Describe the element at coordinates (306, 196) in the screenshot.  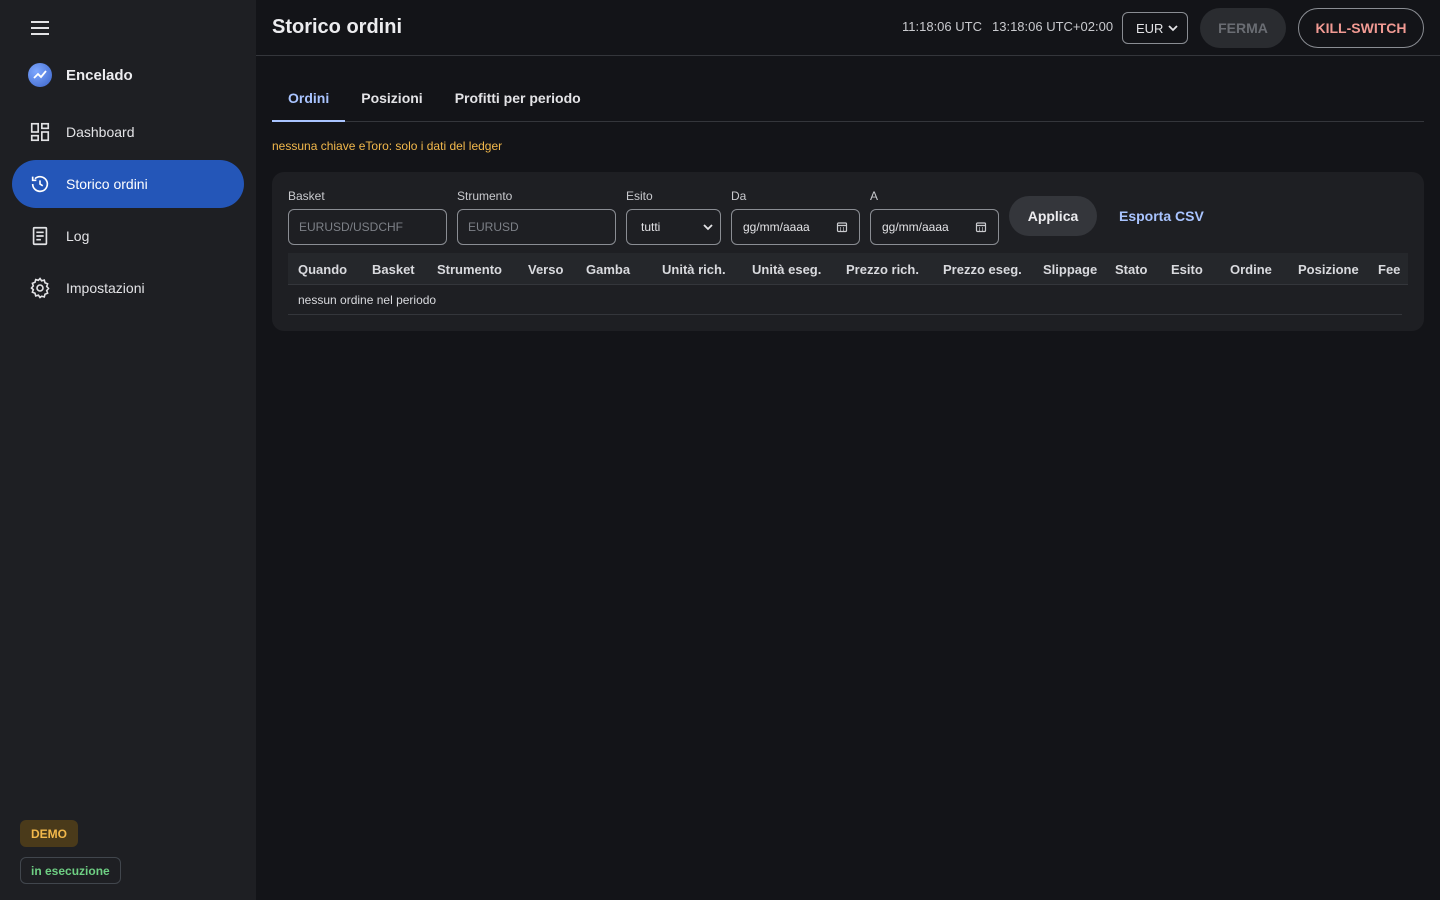
I see `basket-label: Basket` at that location.